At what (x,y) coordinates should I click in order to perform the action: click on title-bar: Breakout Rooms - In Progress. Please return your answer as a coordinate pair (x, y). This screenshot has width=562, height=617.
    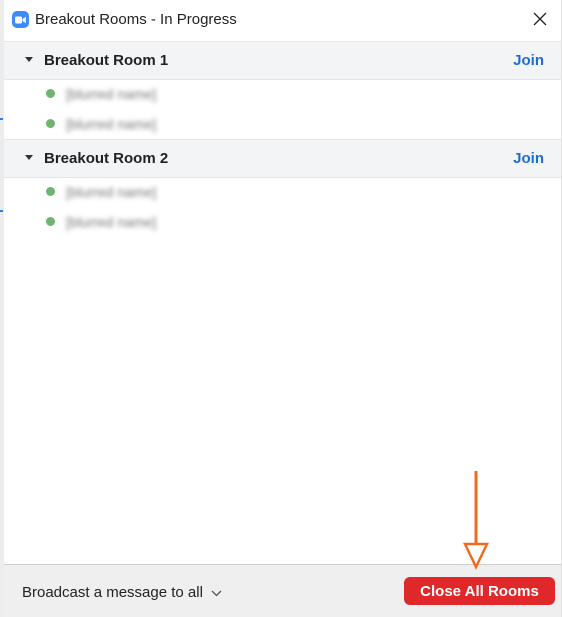
    Looking at the image, I should click on (282, 20).